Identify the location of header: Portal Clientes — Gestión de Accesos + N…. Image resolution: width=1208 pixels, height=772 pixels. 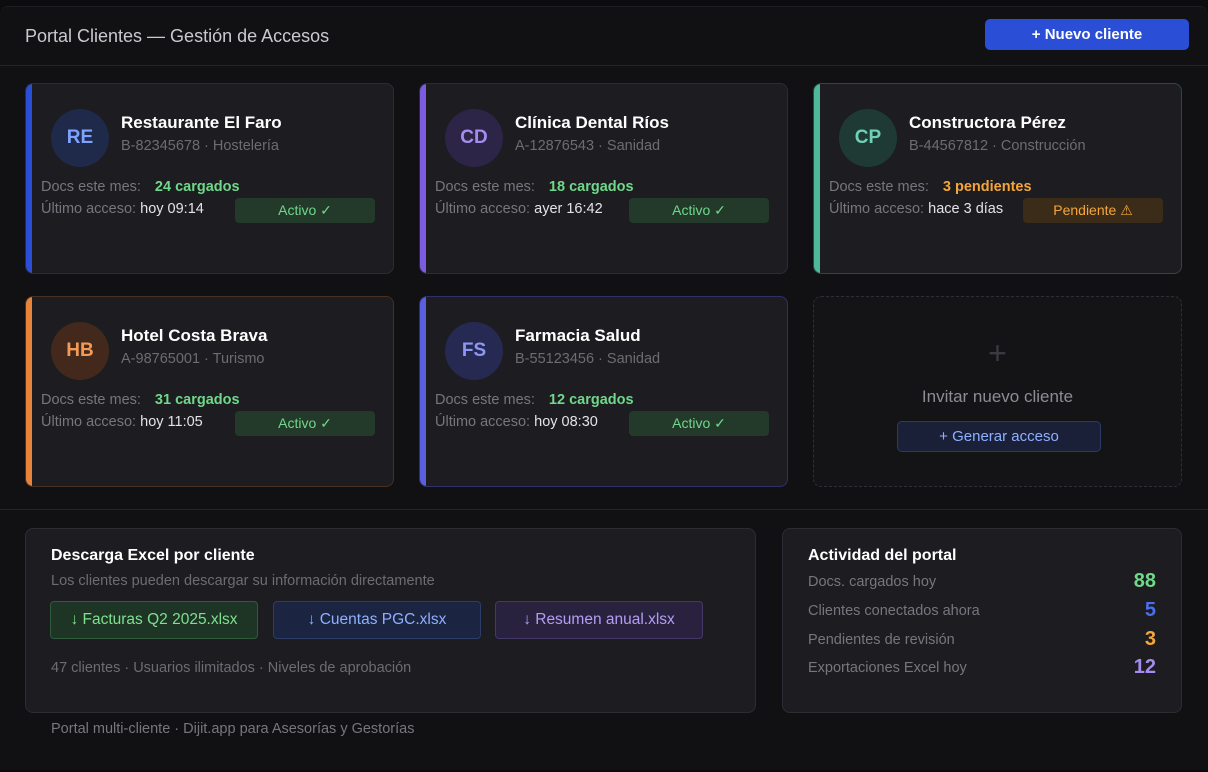
(604, 36).